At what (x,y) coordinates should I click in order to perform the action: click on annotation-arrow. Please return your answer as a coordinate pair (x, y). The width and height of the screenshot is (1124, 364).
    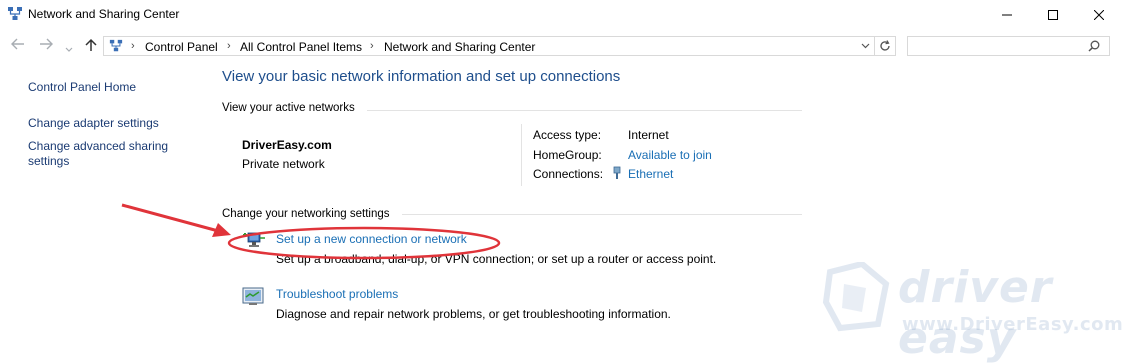
    Looking at the image, I should click on (172, 218).